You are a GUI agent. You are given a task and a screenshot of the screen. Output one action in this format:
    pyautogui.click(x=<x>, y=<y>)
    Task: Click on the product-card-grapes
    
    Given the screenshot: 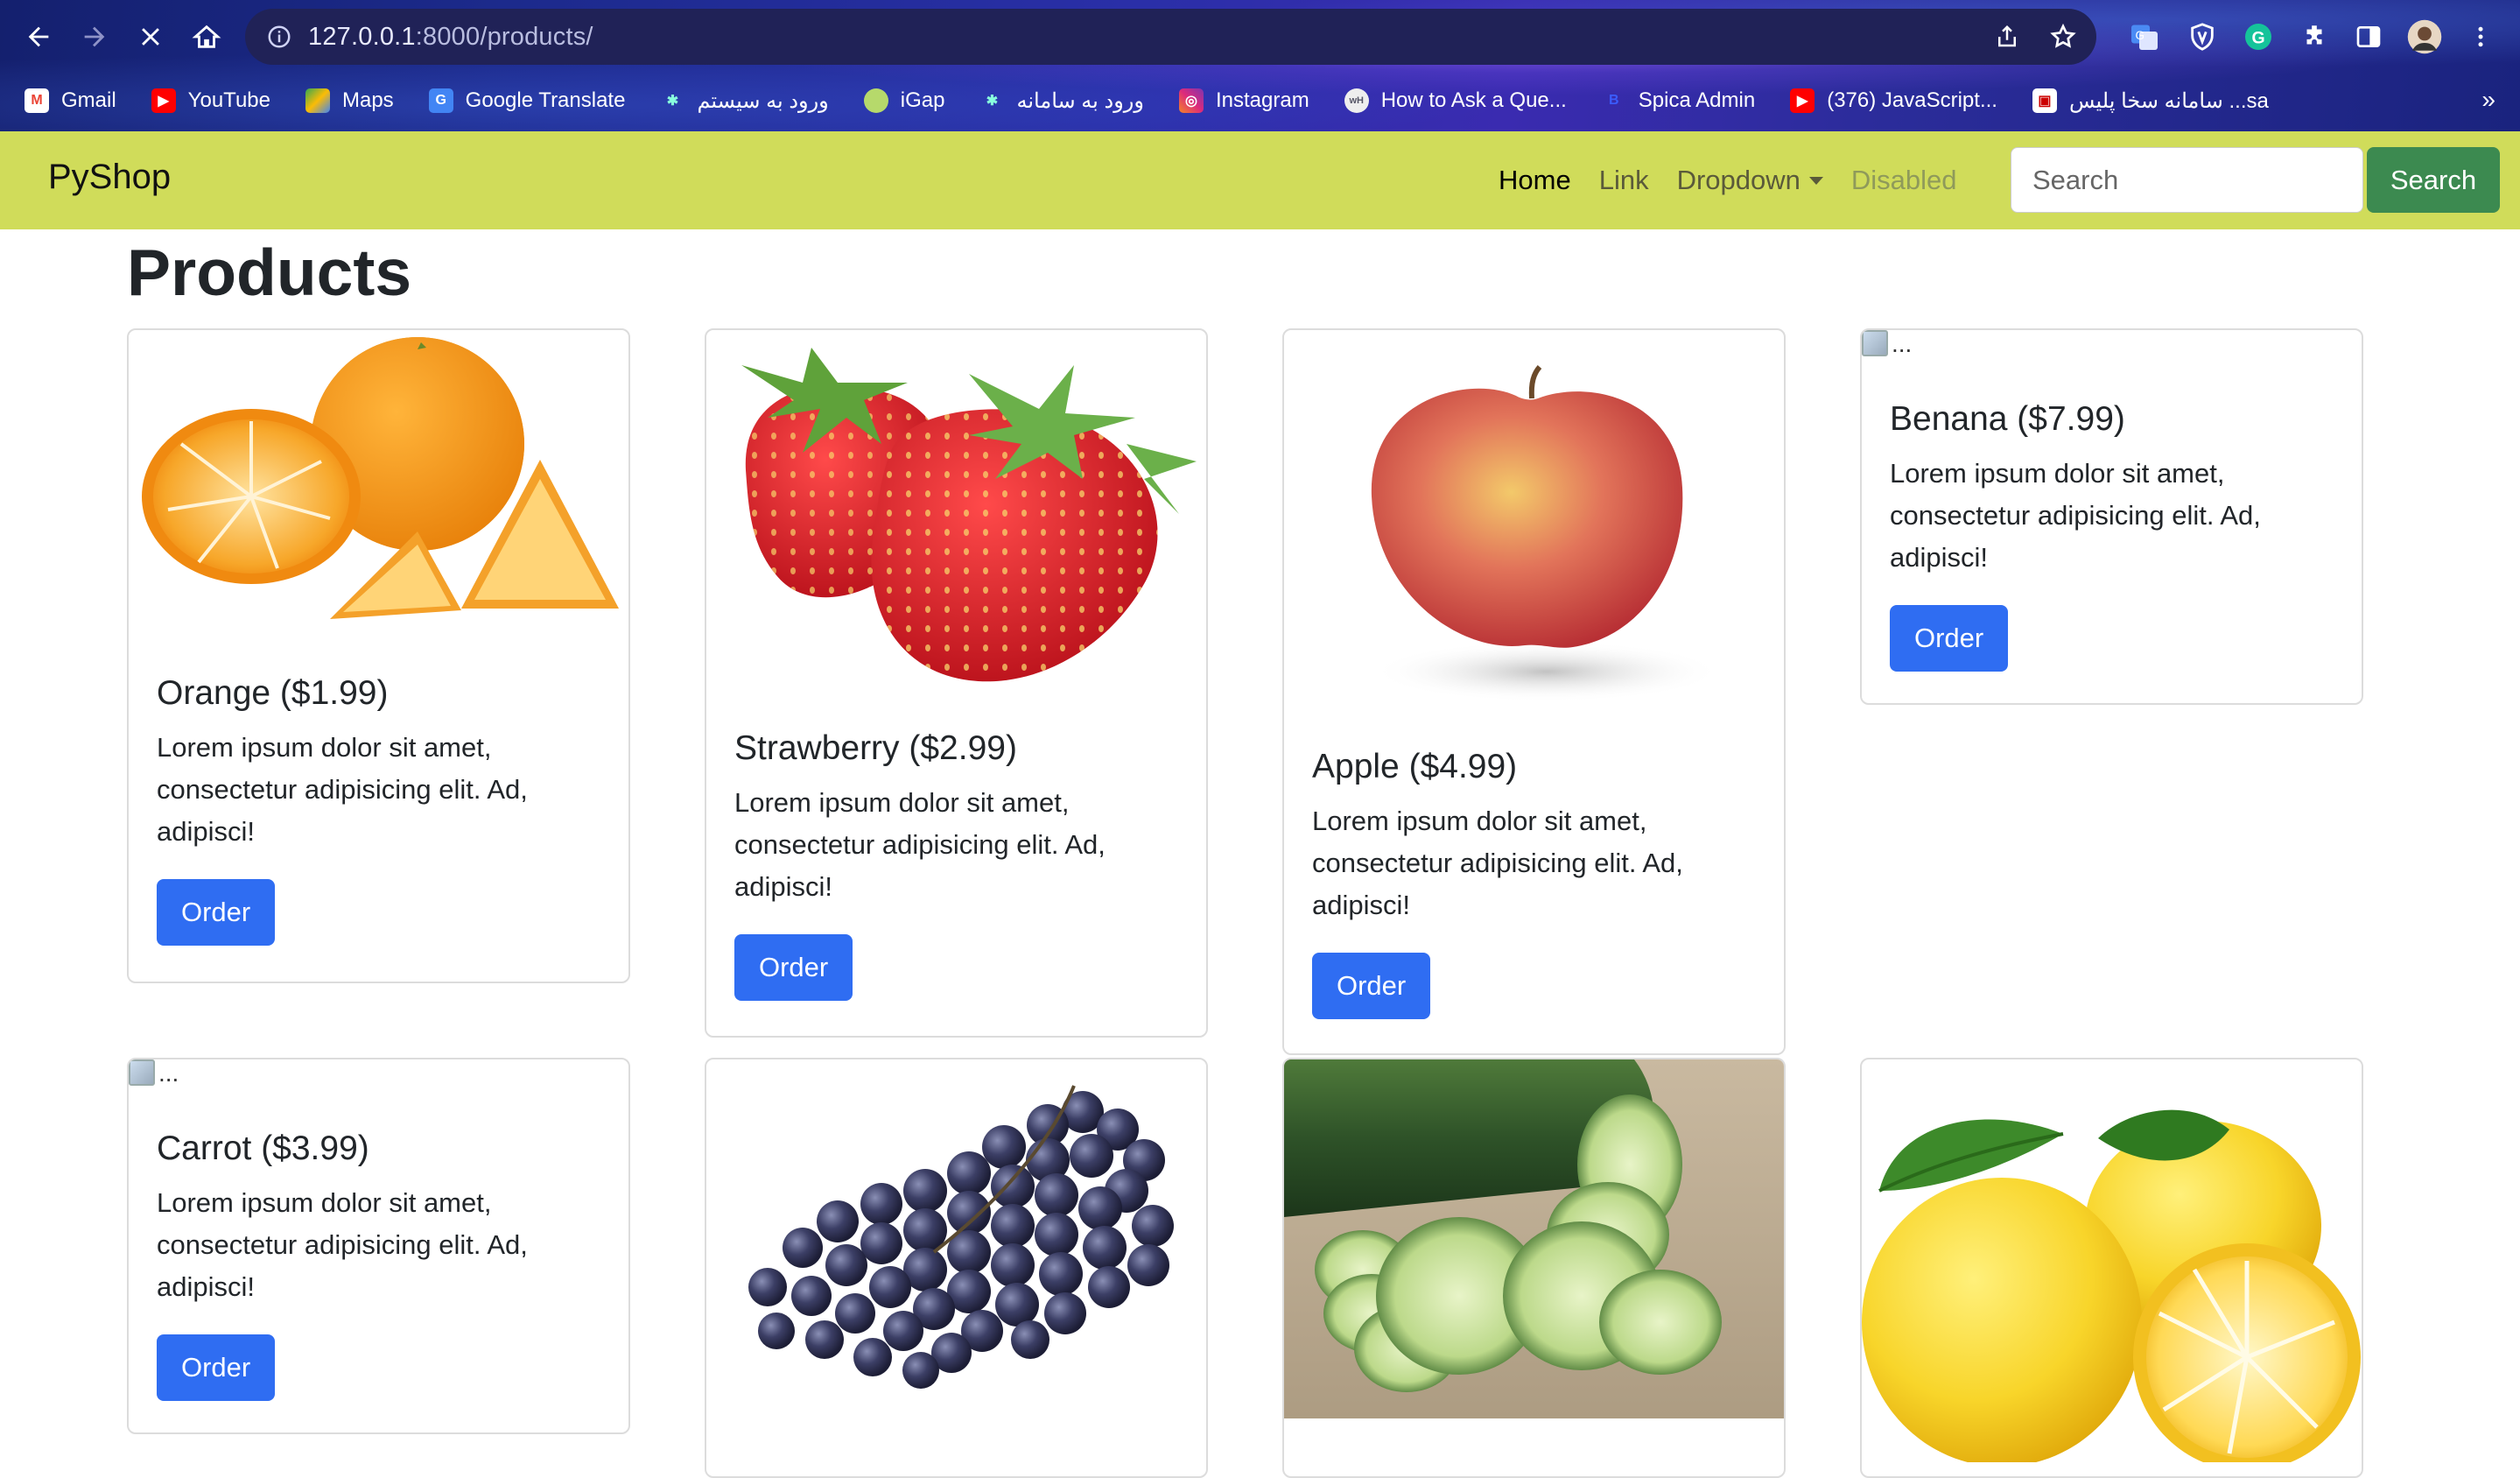 What is the action you would take?
    pyautogui.click(x=956, y=1268)
    